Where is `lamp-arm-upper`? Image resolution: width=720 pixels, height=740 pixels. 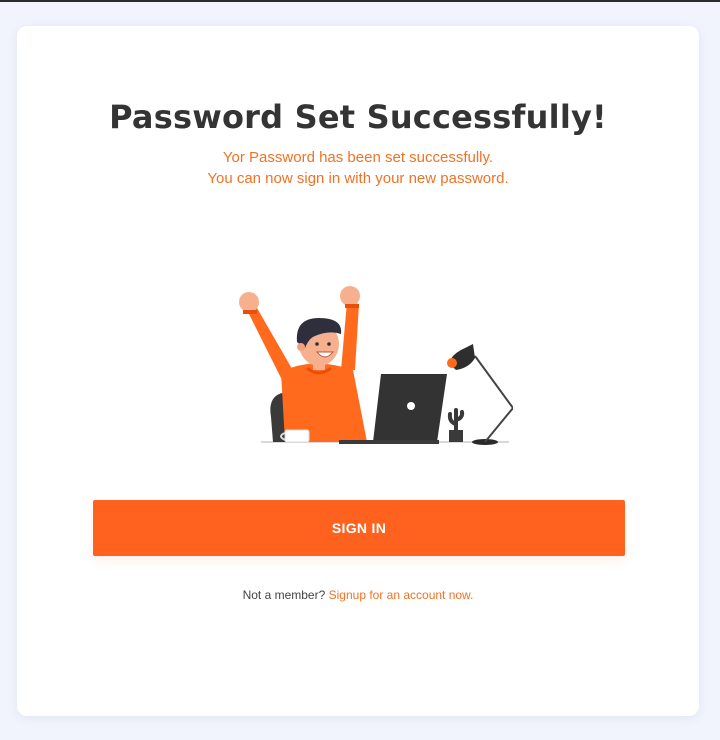 lamp-arm-upper is located at coordinates (493, 382).